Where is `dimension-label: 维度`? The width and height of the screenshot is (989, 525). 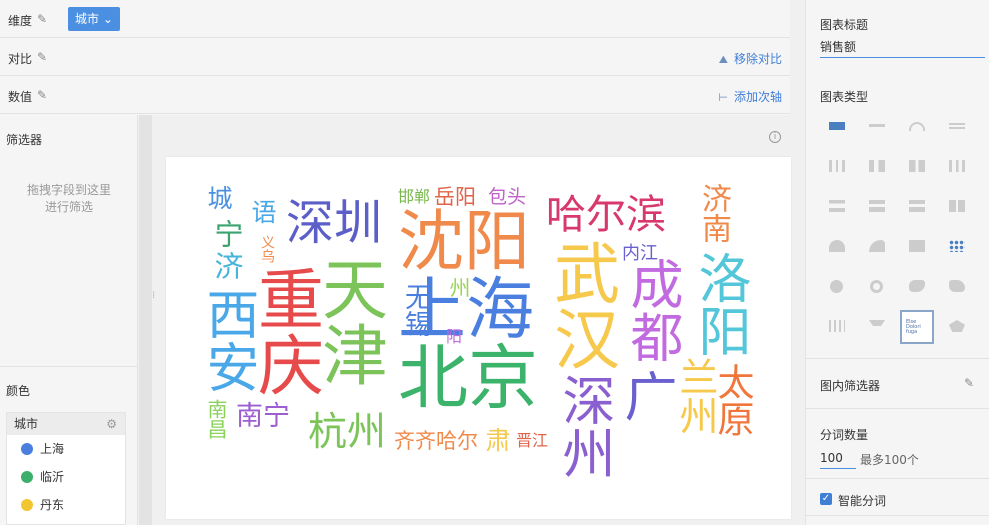
dimension-label: 维度 is located at coordinates (20, 21).